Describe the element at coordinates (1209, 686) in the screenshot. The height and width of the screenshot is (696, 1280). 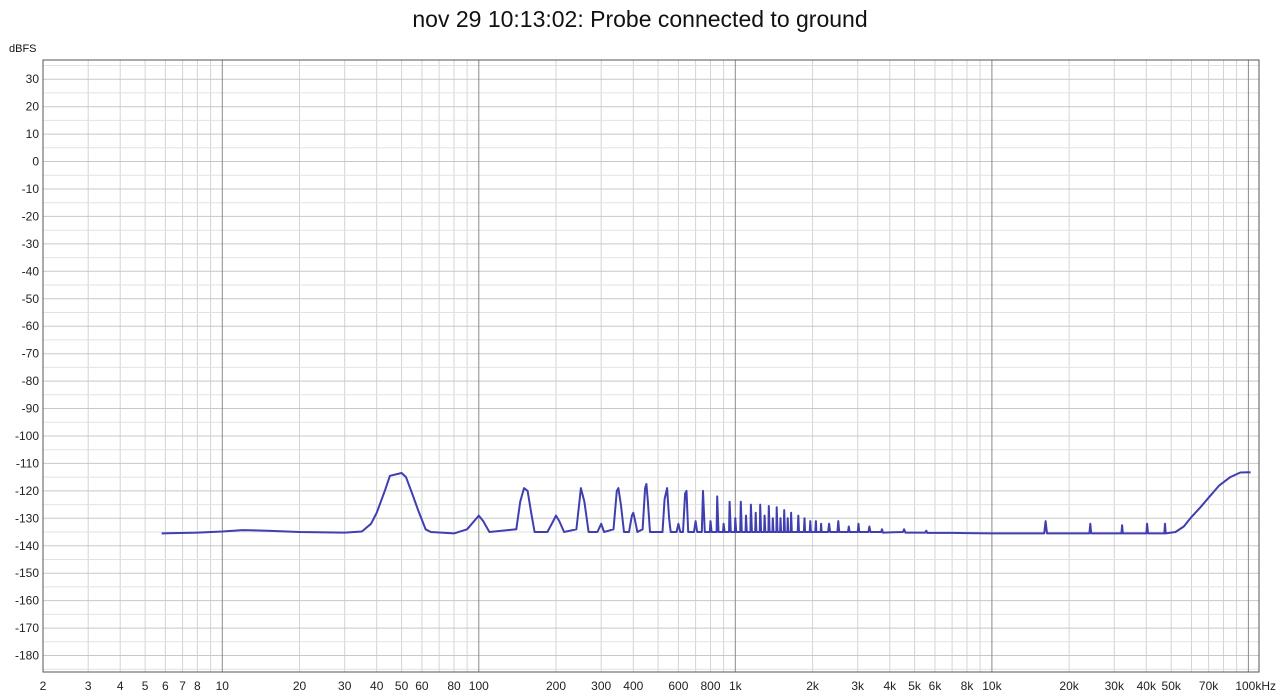
I see `x-tick-label: 70k` at that location.